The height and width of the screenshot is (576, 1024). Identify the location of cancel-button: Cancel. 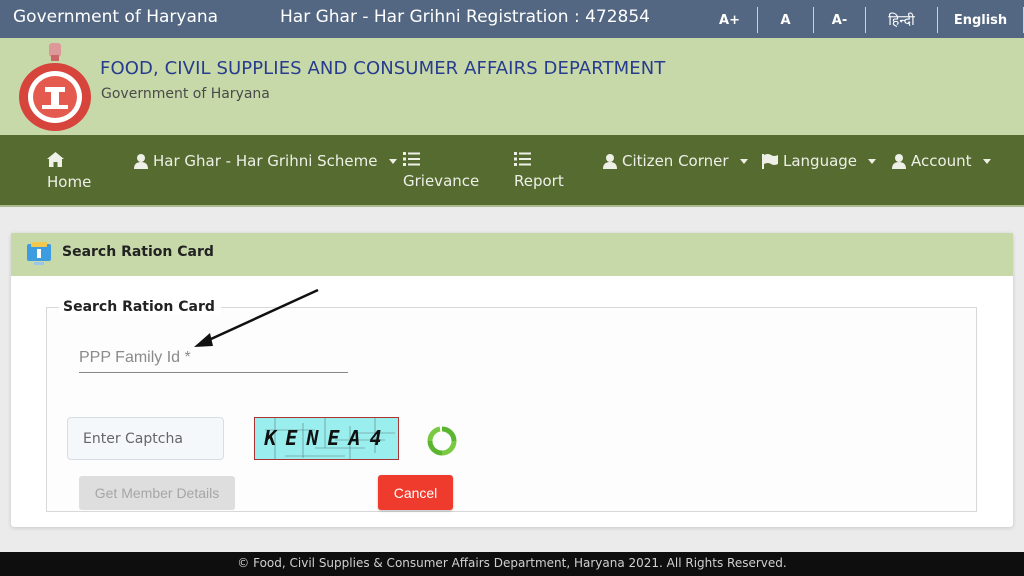
(415, 492).